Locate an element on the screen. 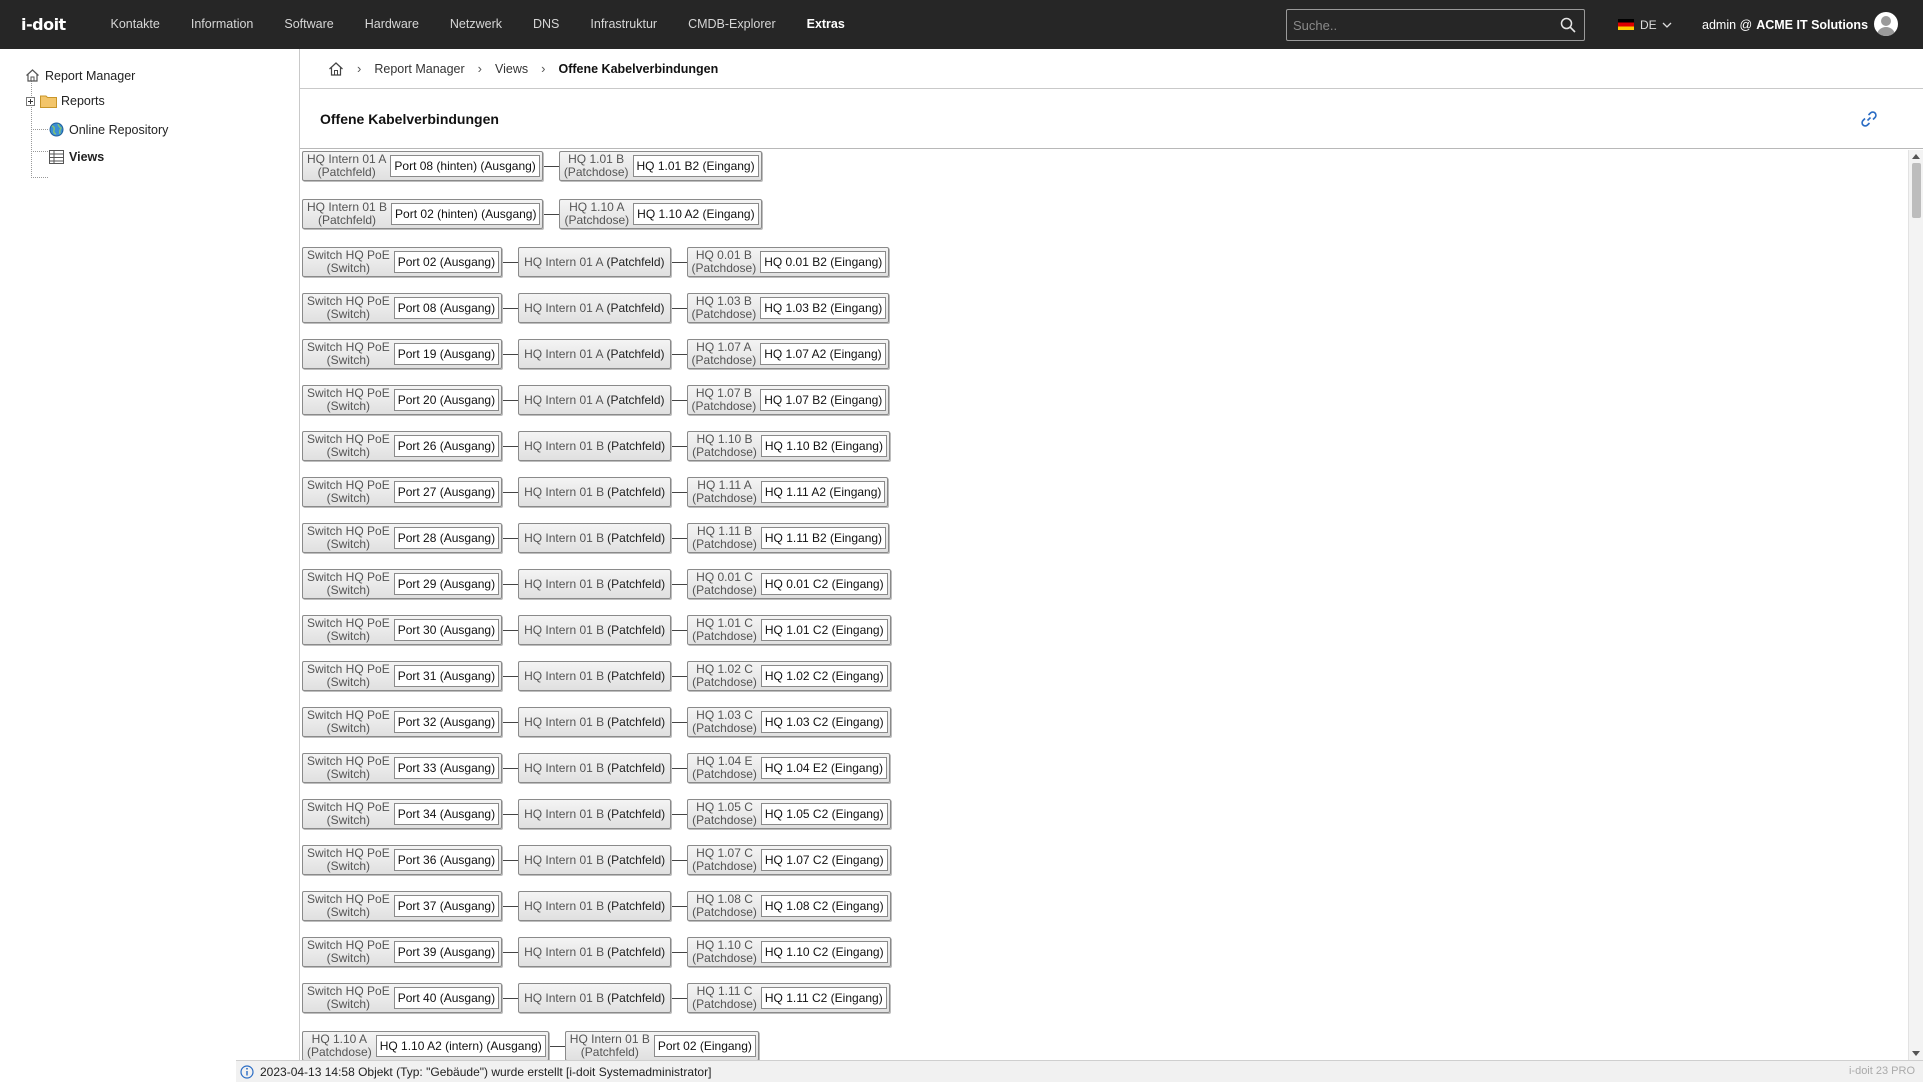 This screenshot has height=1082, width=1923. cable-object: HQ 0.01 B (Patchdose) HQ 0.01 B2 (Eingang) is located at coordinates (788, 262).